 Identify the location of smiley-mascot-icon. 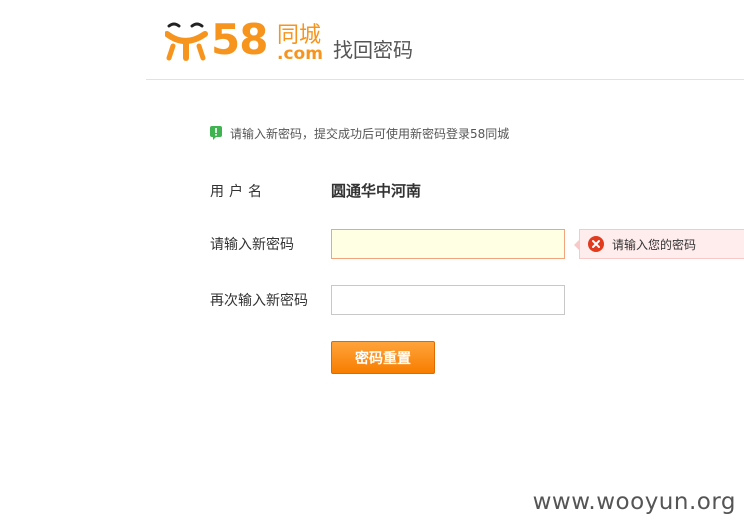
(186, 41).